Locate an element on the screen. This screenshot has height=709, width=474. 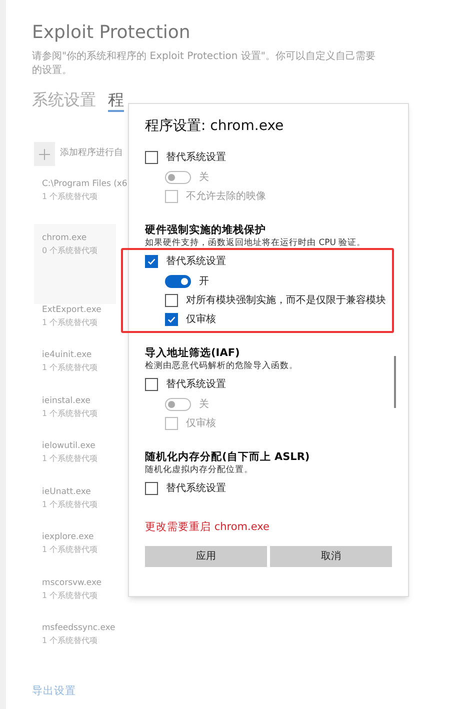
program-item: ielowutil.exe 1 个系统替代项 is located at coordinates (81, 463).